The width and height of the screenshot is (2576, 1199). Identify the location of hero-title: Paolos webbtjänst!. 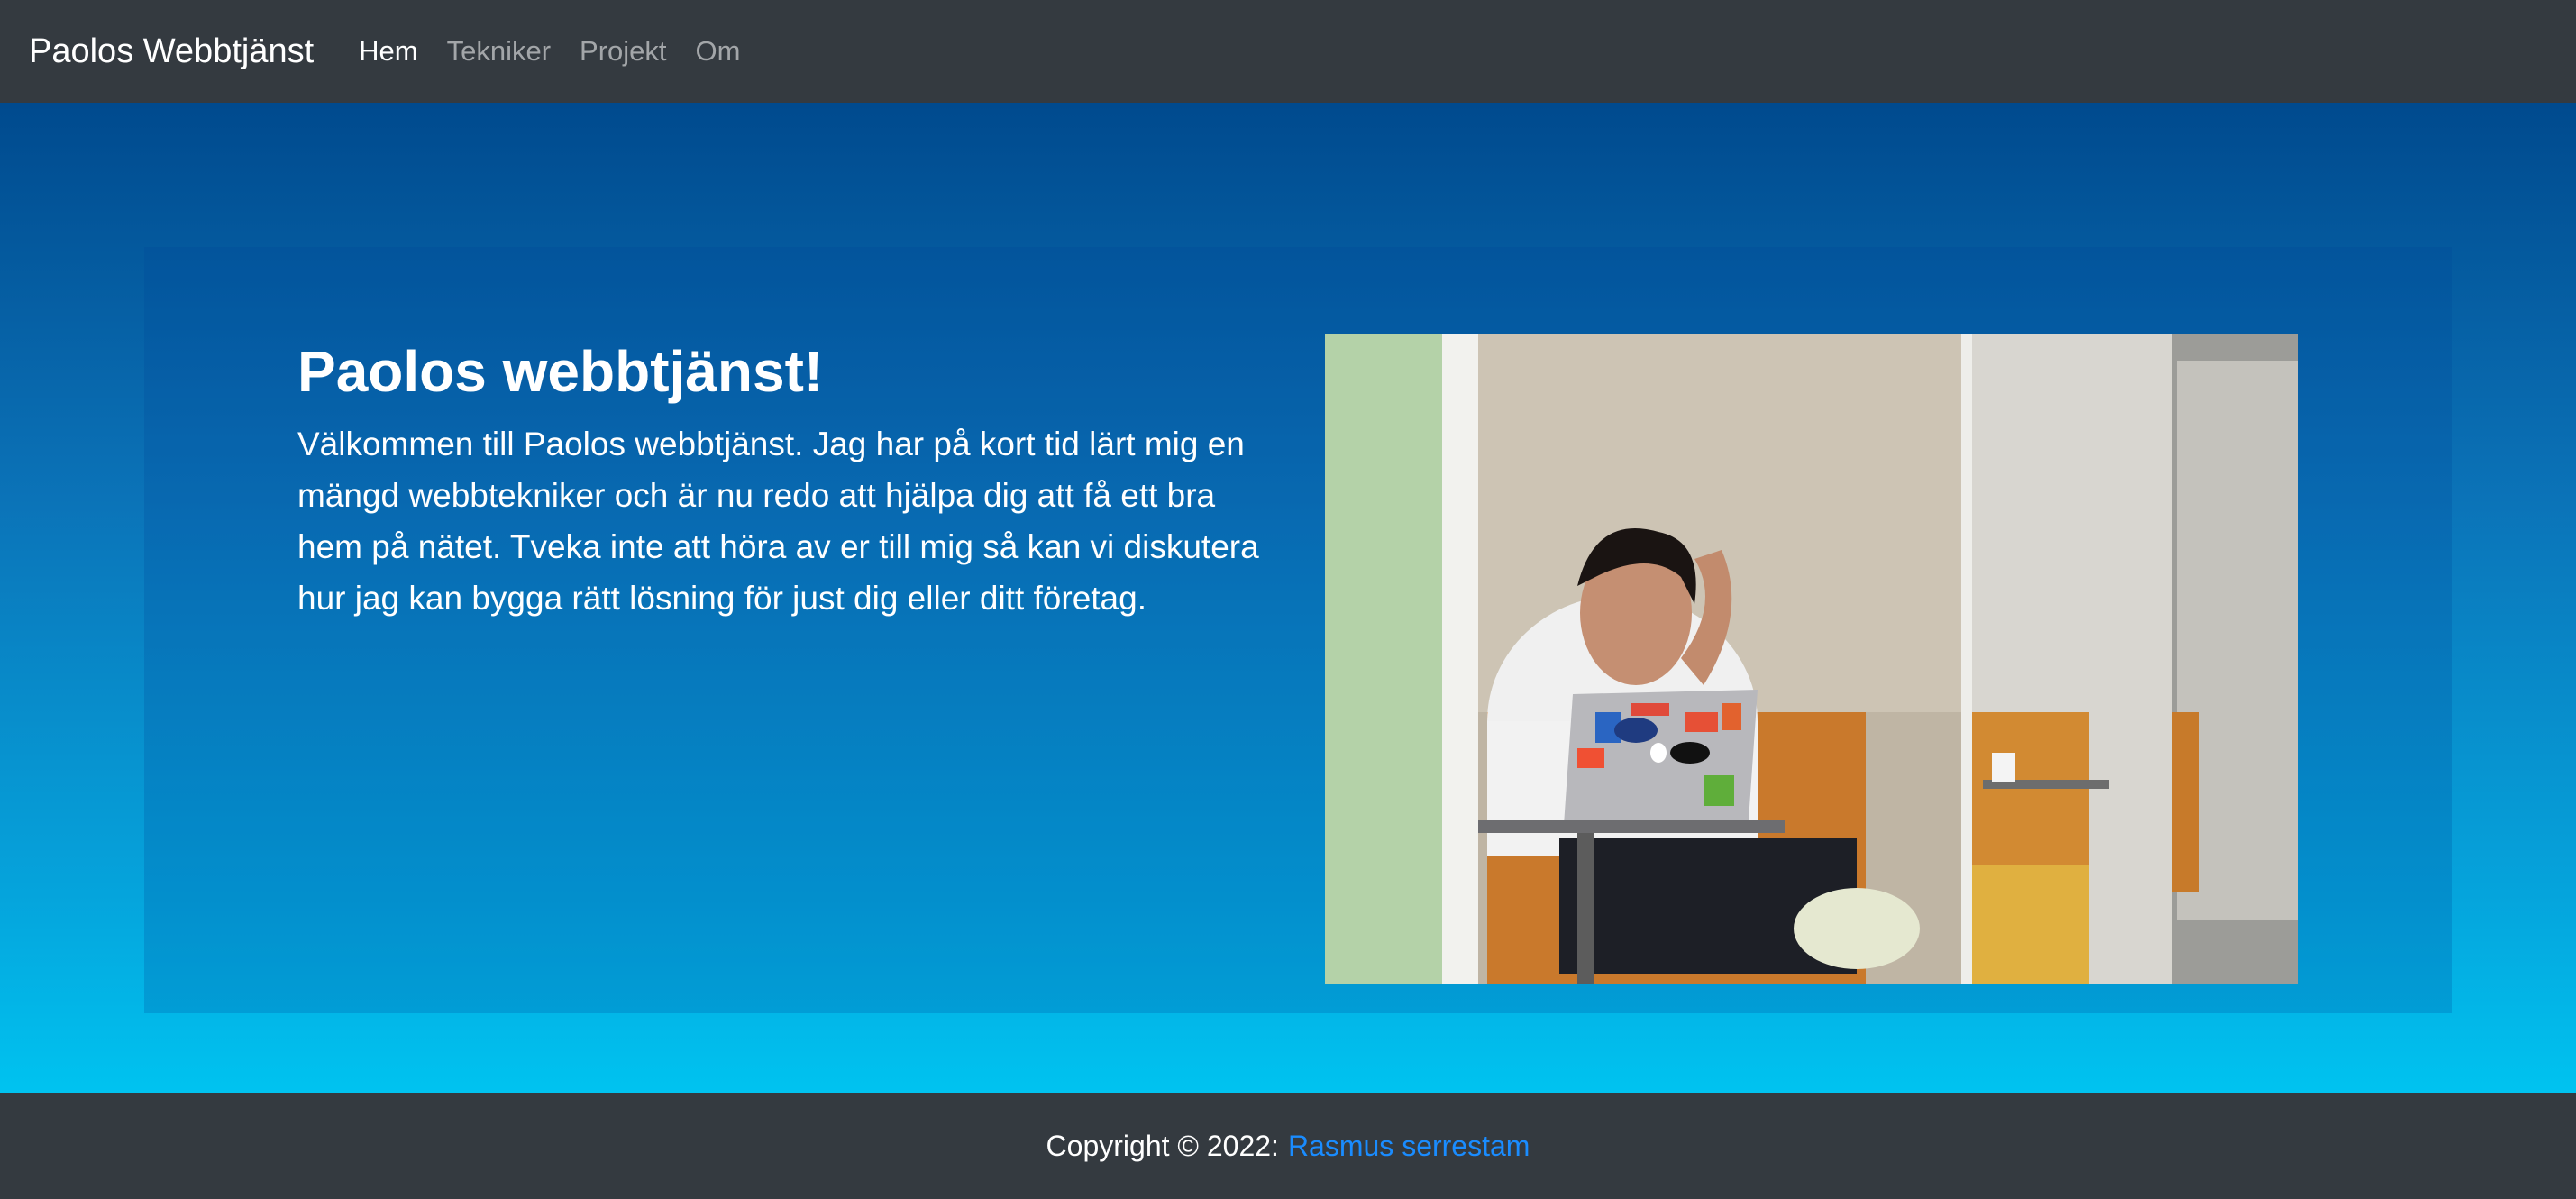
(560, 372).